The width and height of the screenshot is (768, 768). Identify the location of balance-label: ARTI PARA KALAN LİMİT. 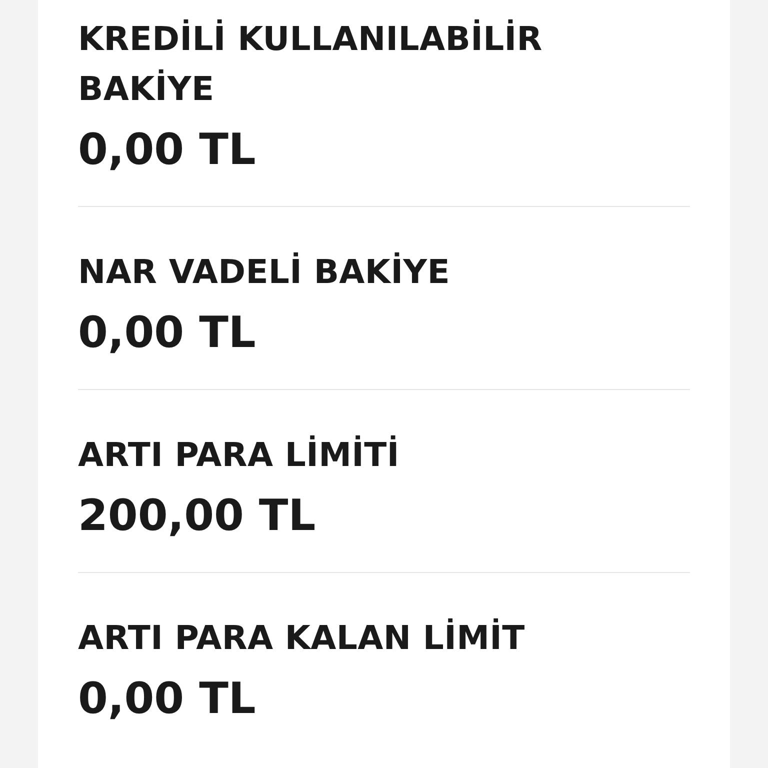
(302, 638).